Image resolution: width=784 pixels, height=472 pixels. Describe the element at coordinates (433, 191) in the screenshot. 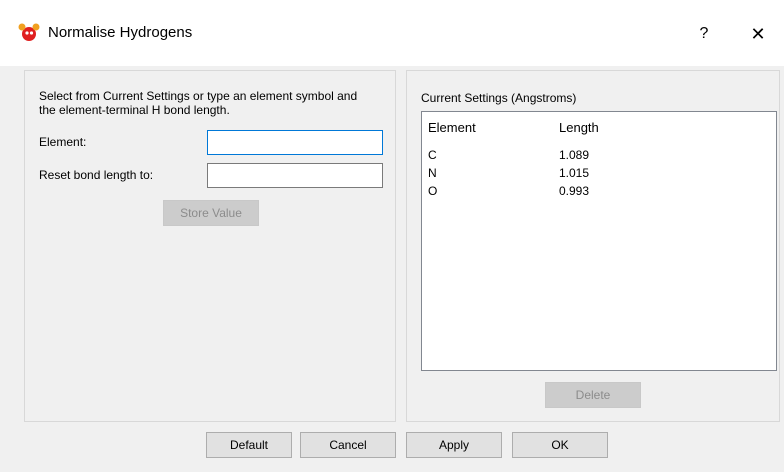

I see `row-element: O` at that location.